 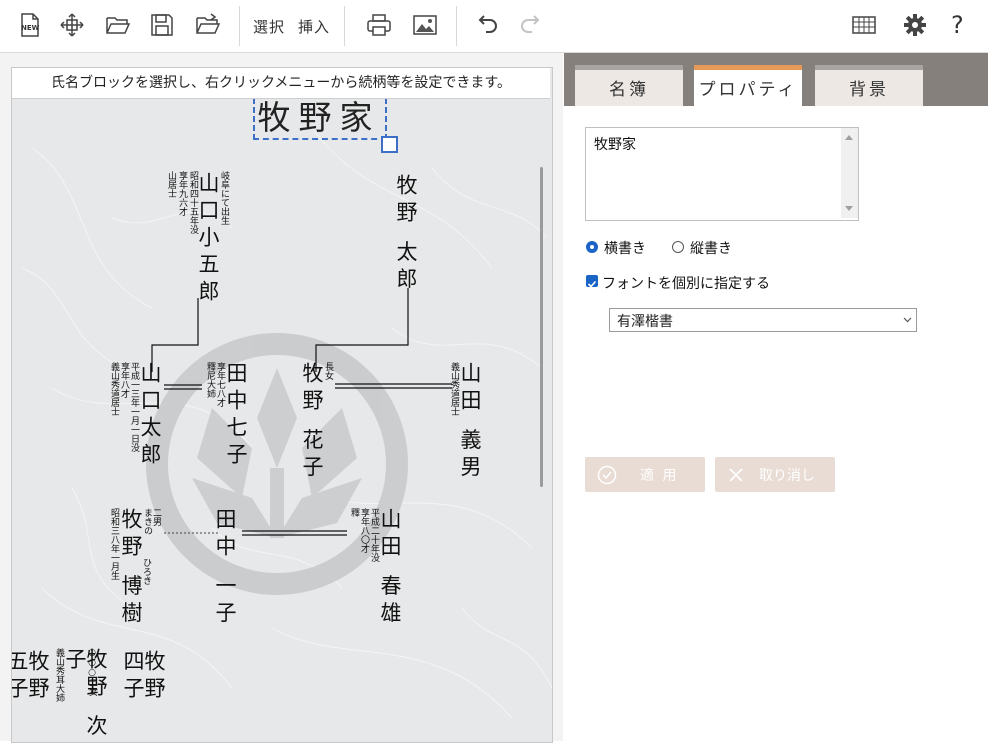 I want to click on person-name: 牧野 五子, so click(x=31, y=696).